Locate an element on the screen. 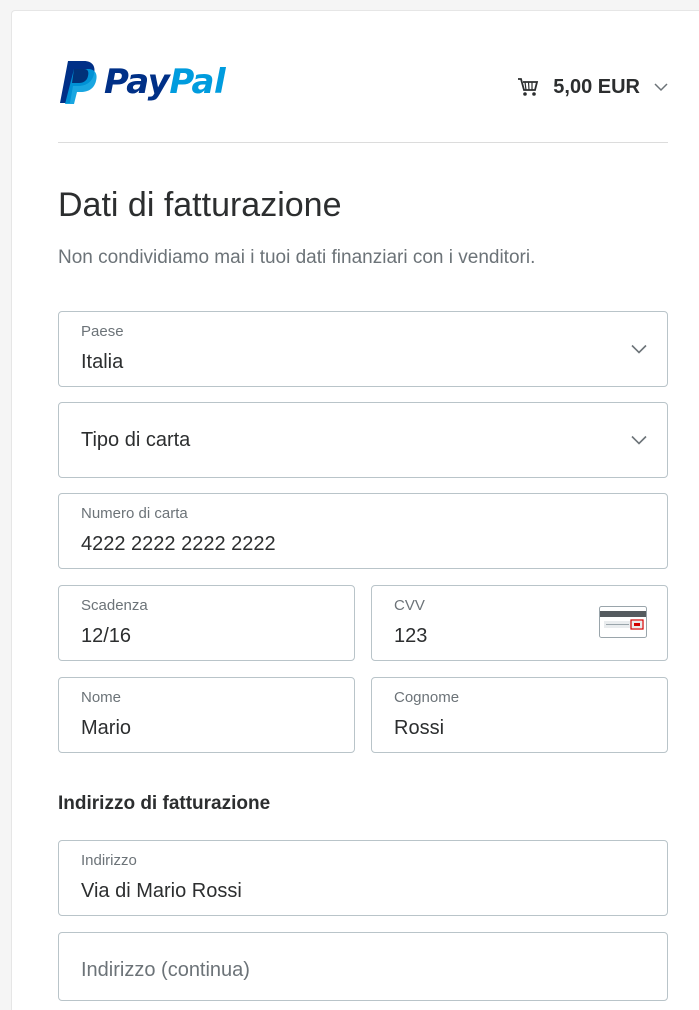  country-label: Paese is located at coordinates (102, 331).